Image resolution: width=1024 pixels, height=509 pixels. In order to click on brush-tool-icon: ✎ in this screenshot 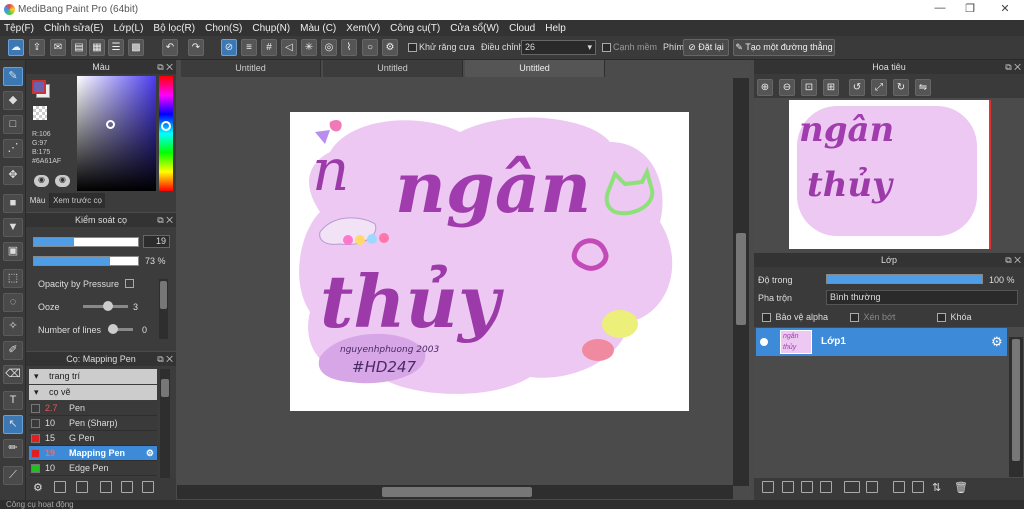, I will do `click(13, 76)`.